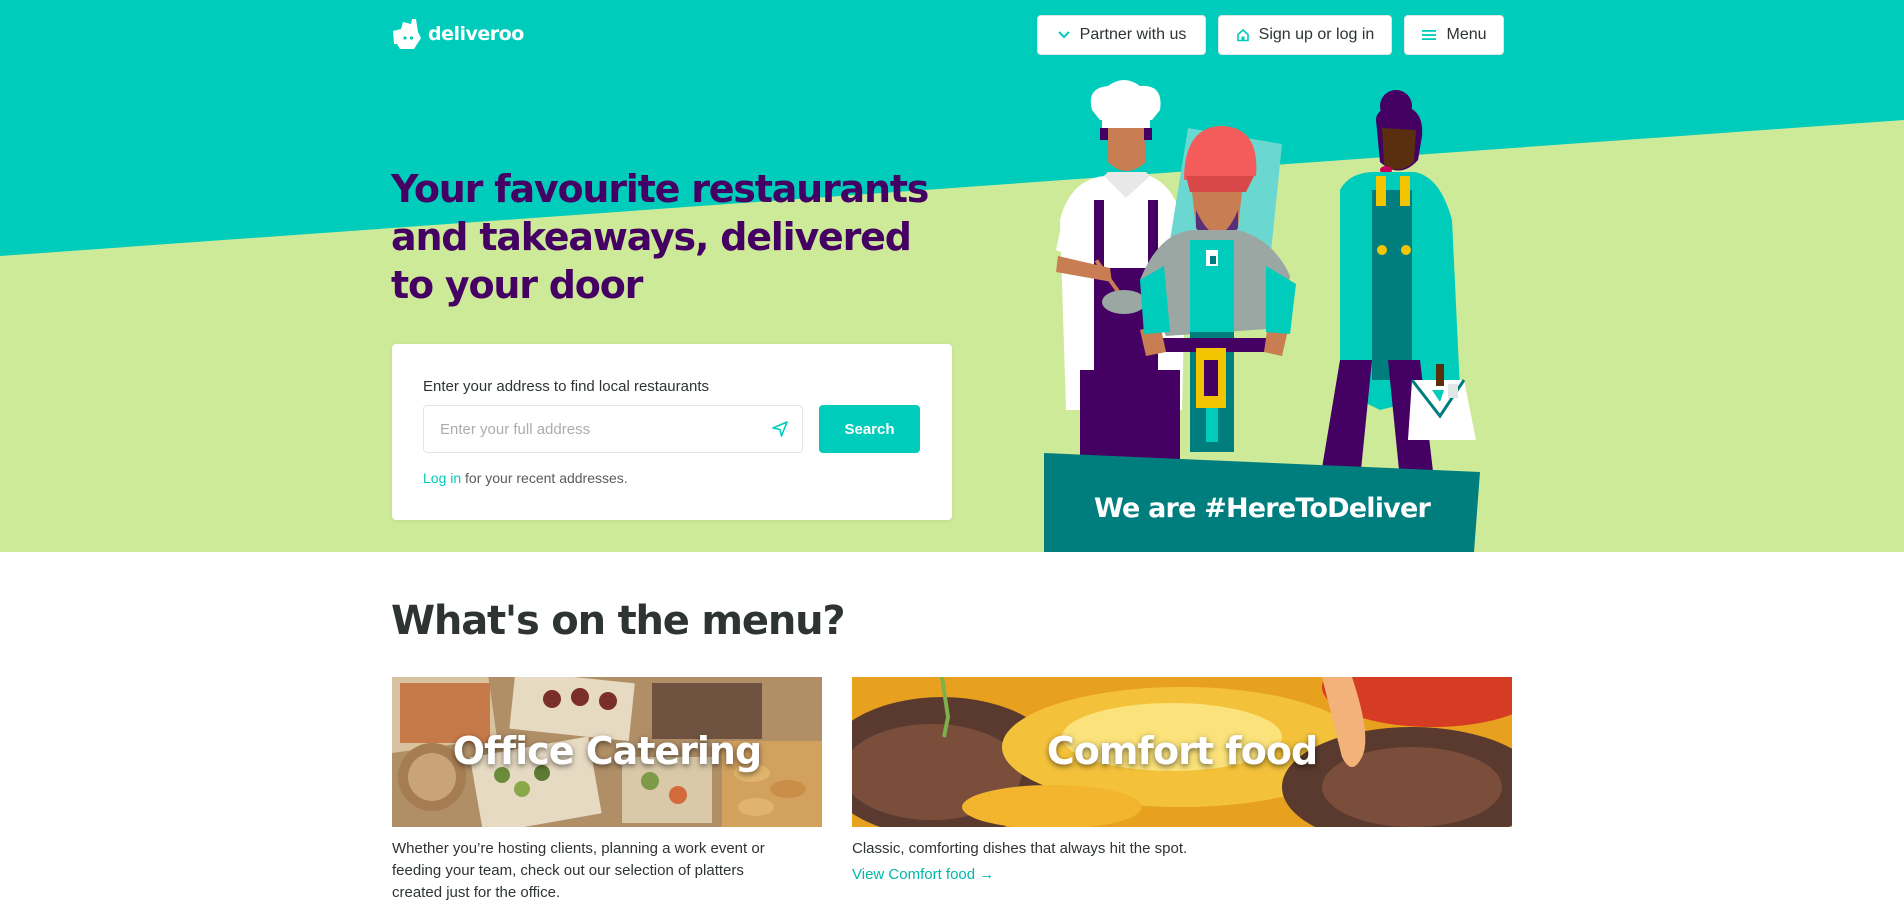  I want to click on menu-button: Menu, so click(1454, 35).